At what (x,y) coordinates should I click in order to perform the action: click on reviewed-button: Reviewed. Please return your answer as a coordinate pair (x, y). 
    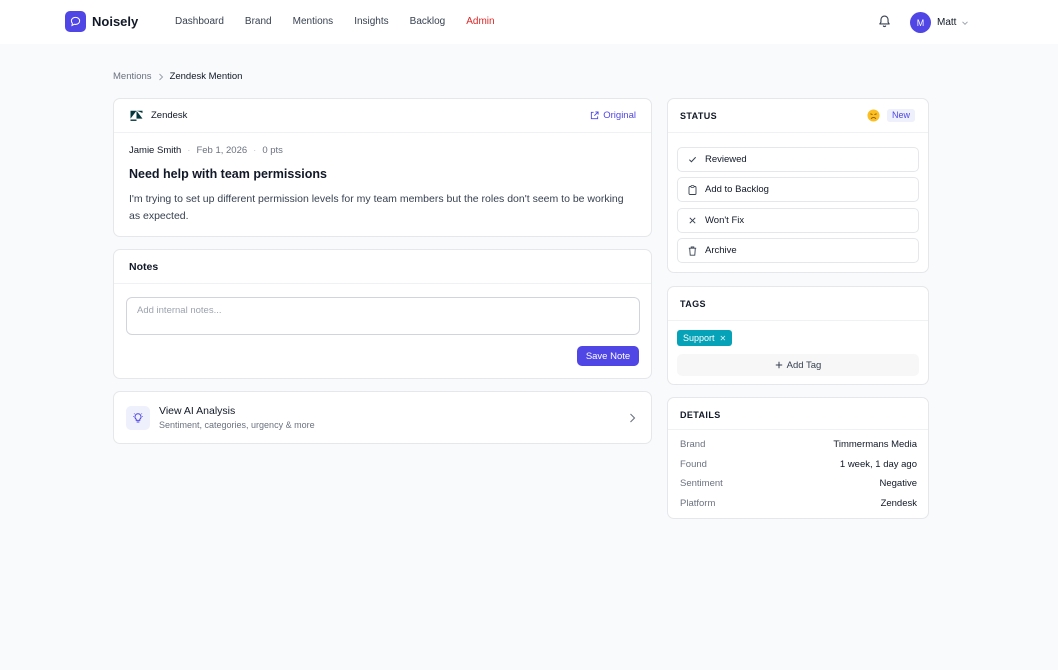
    Looking at the image, I should click on (798, 159).